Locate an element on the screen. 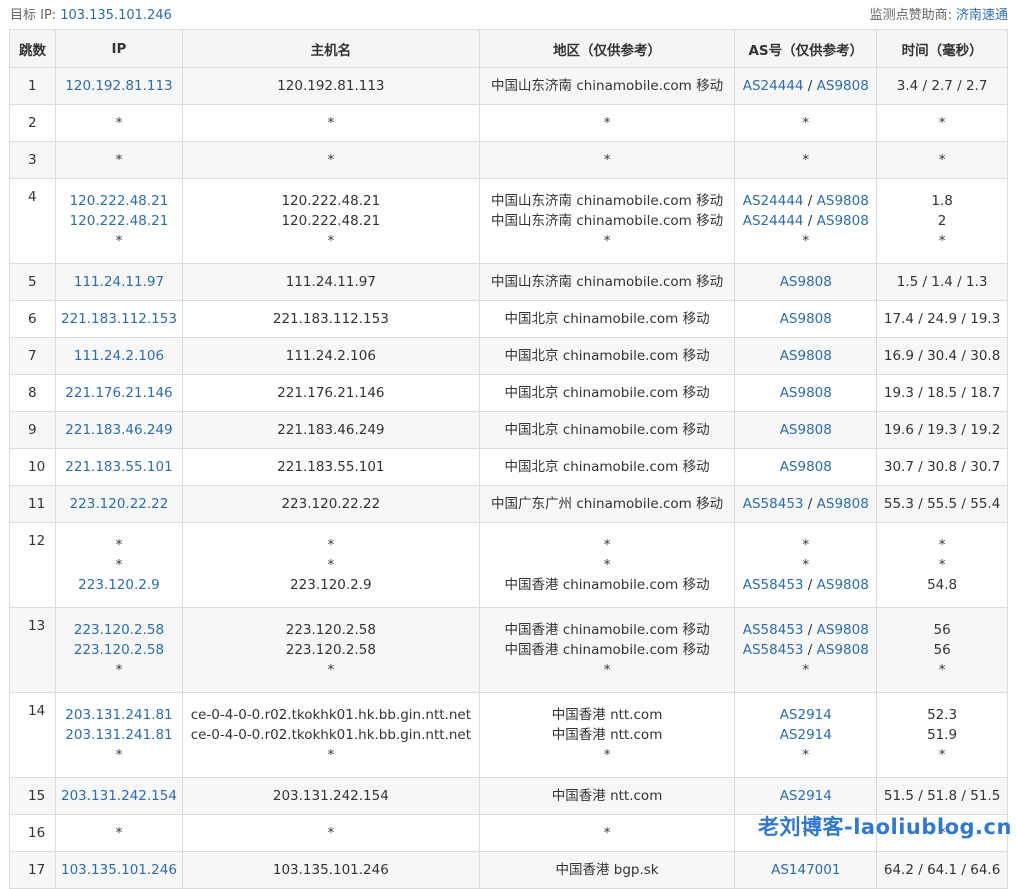  hostname-line: 221.176.21.146 is located at coordinates (331, 393).